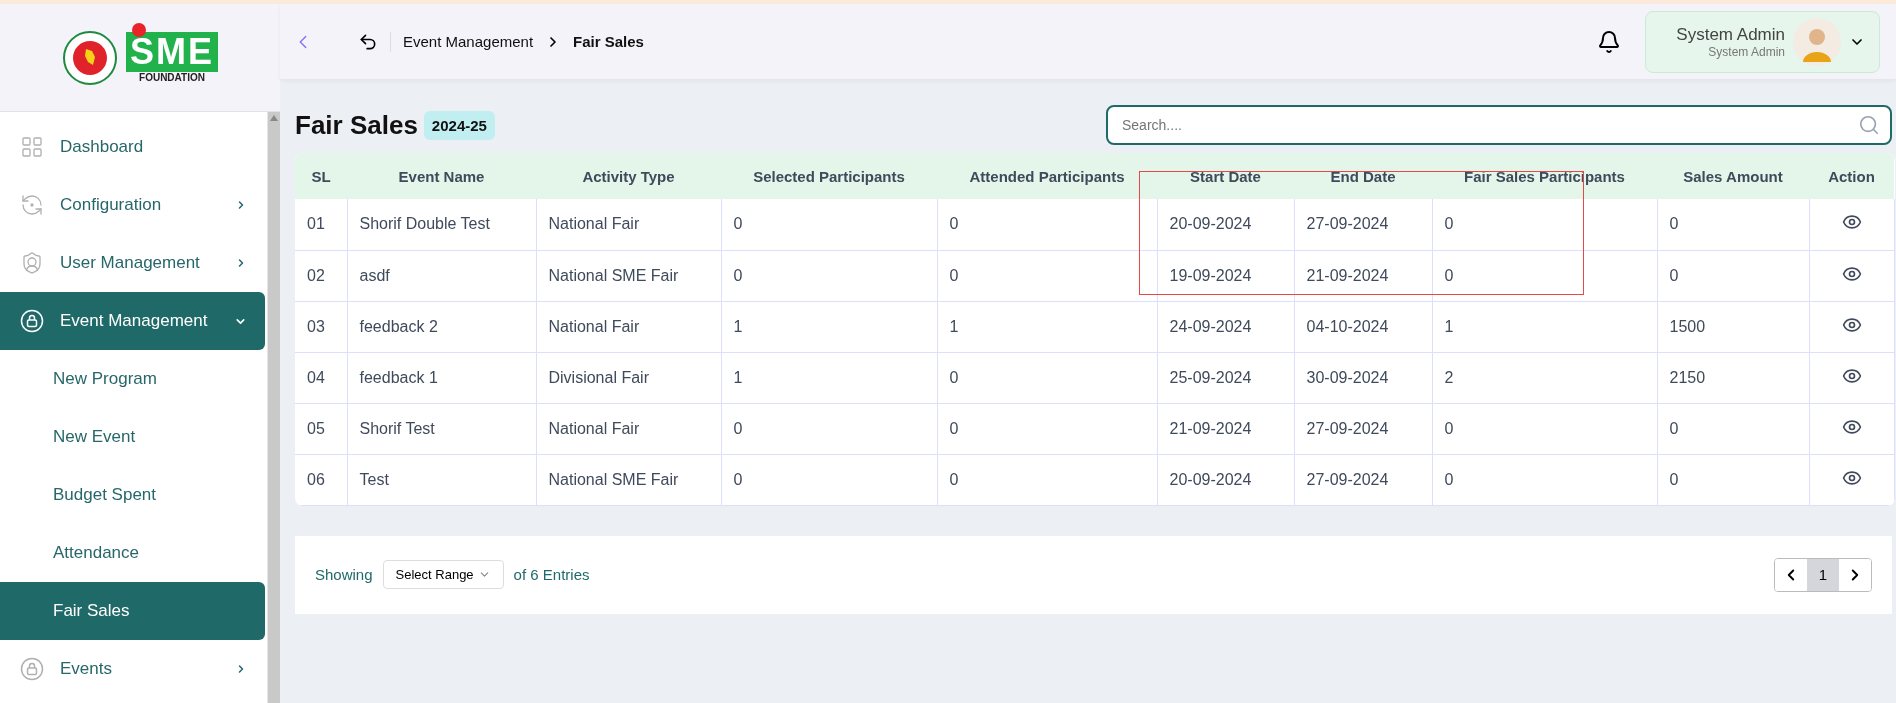  What do you see at coordinates (459, 125) in the screenshot?
I see `year-tag: 2024-25` at bounding box center [459, 125].